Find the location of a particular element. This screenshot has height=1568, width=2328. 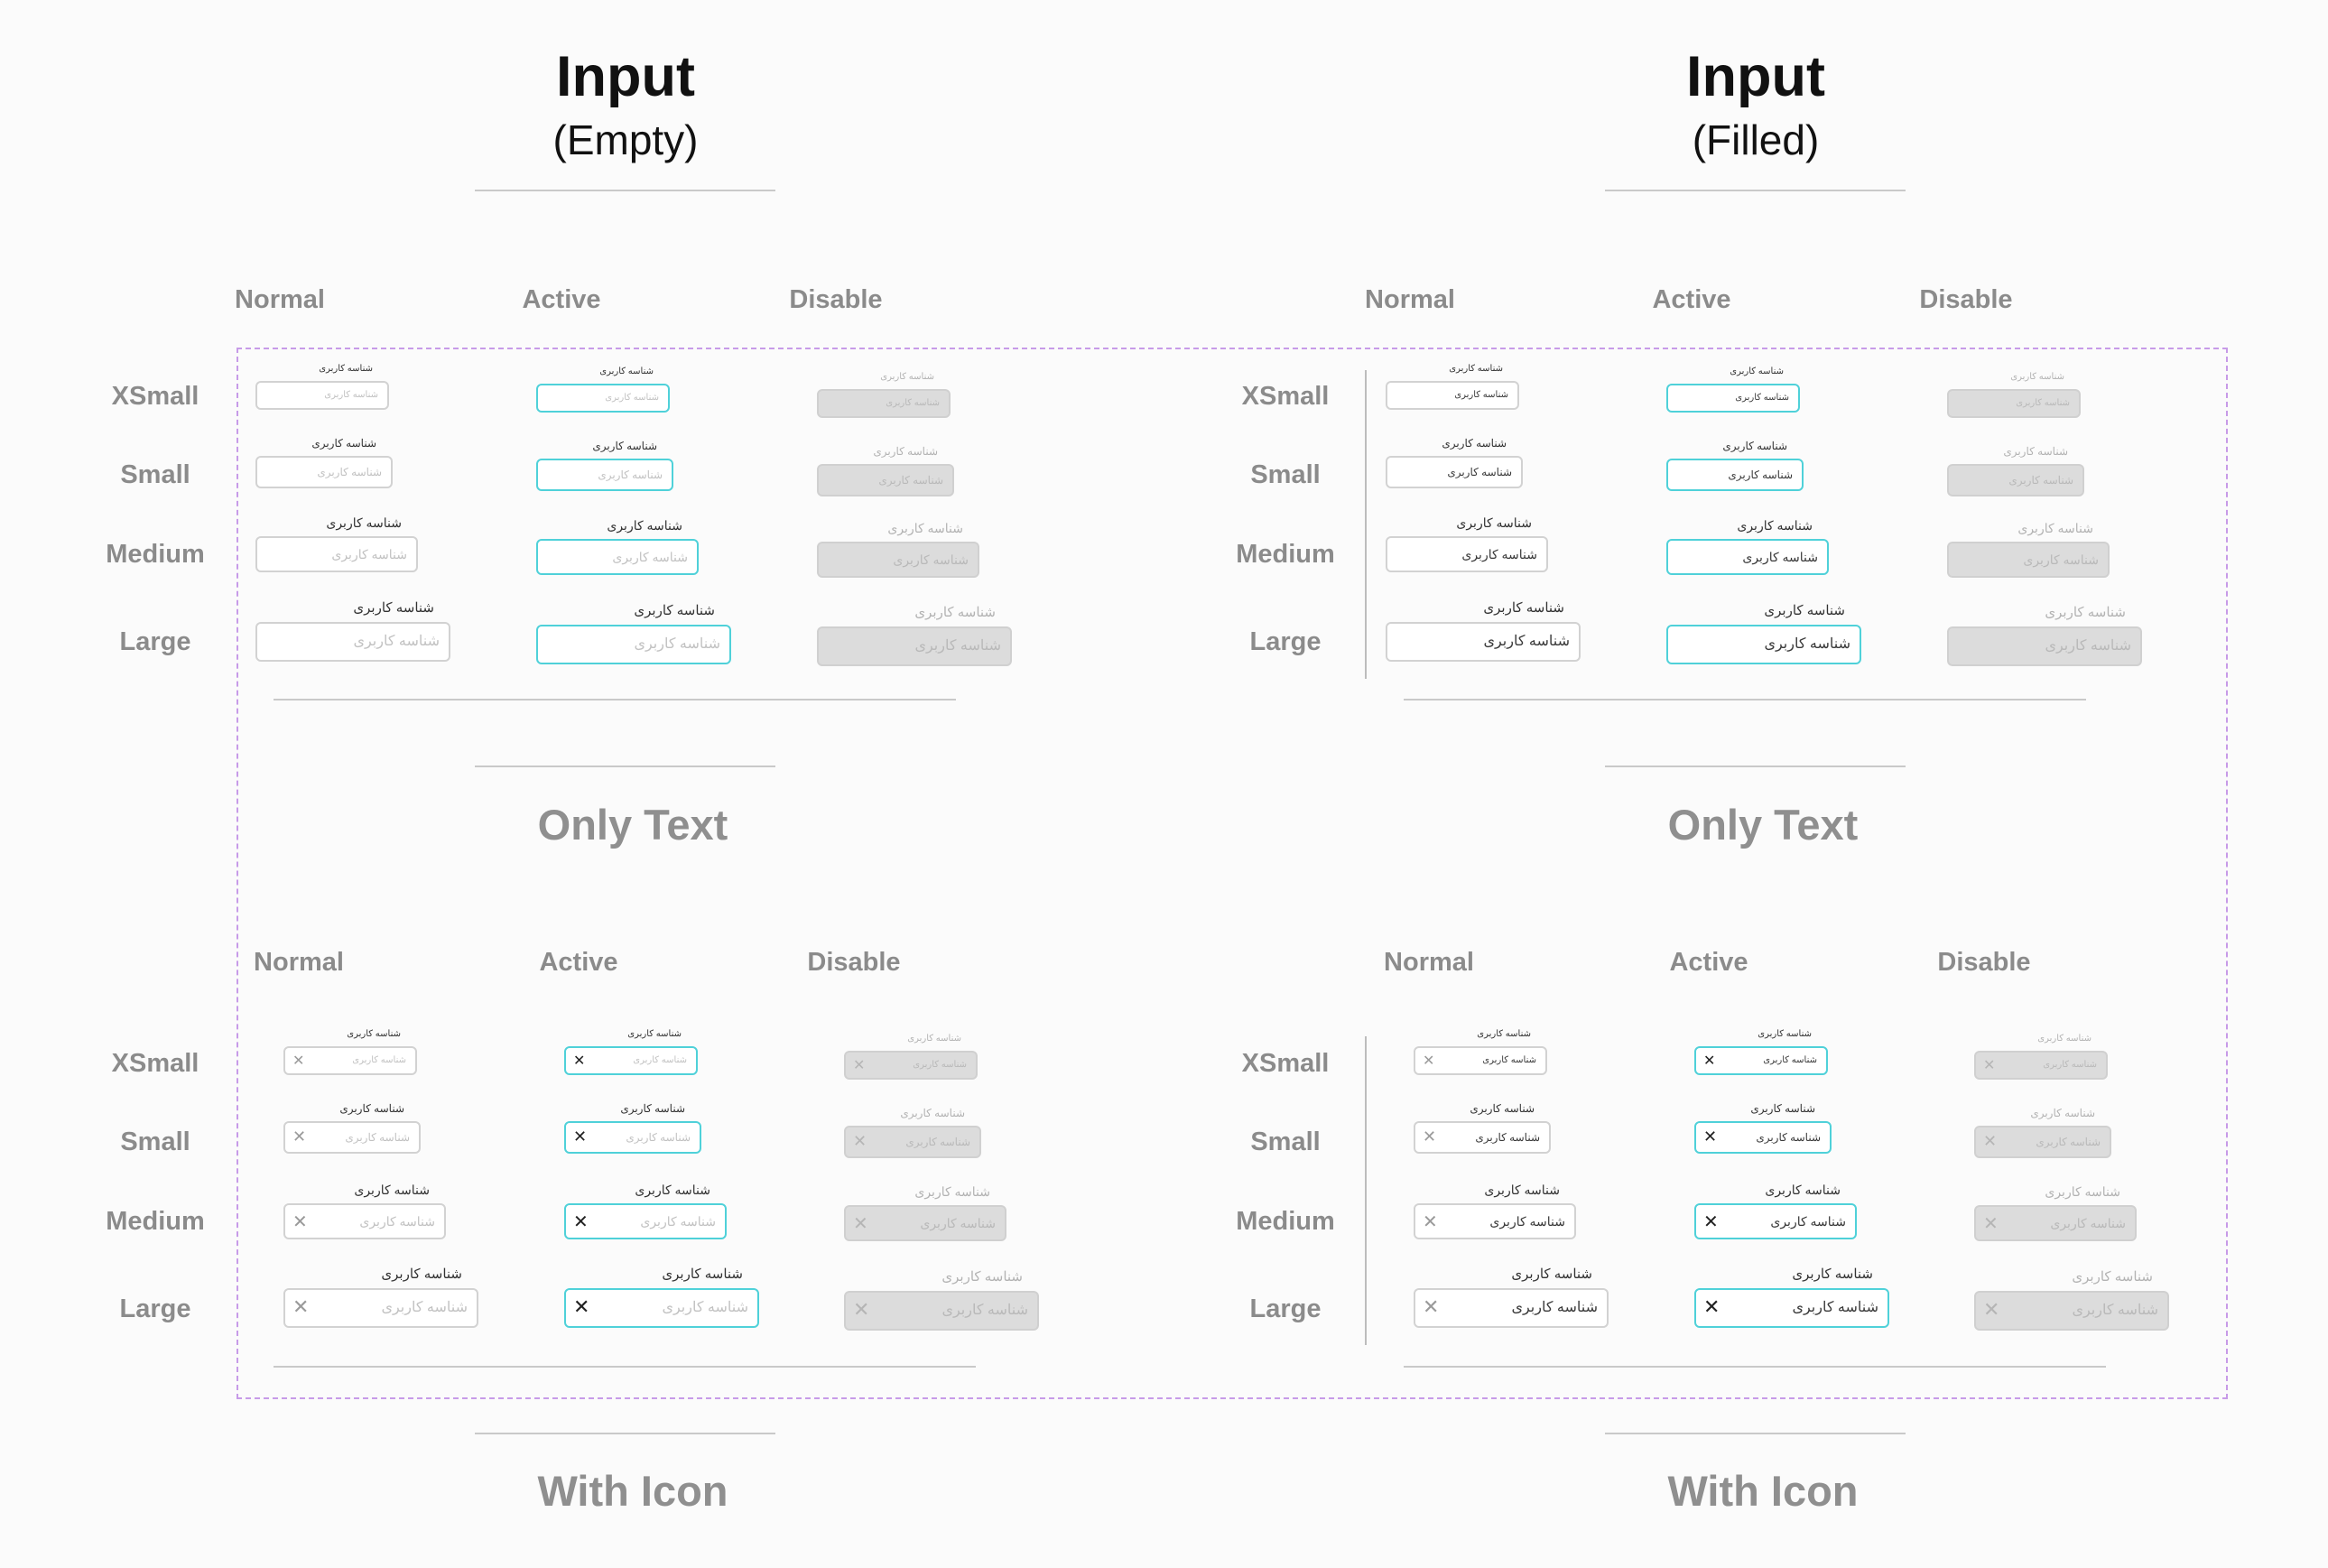

text-input-medium-disabled: شناسه کاربری شناسه کاربری is located at coordinates (898, 550).